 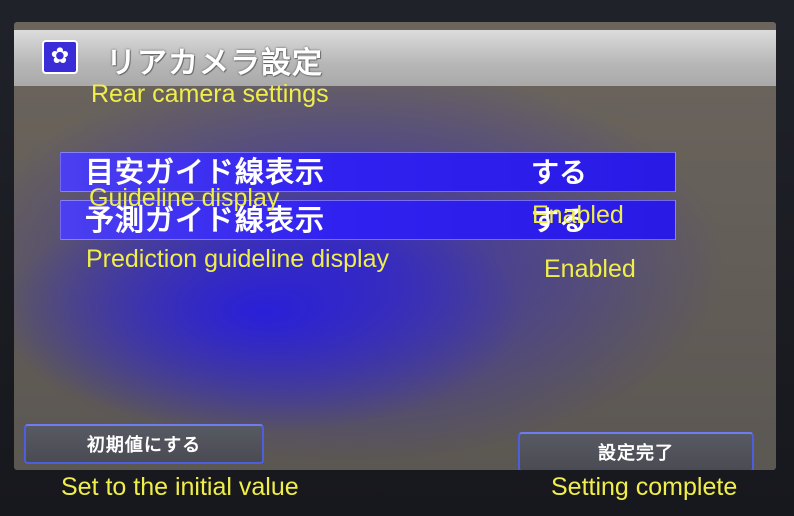 What do you see at coordinates (578, 215) in the screenshot?
I see `annotation-guideline-value: Enabled` at bounding box center [578, 215].